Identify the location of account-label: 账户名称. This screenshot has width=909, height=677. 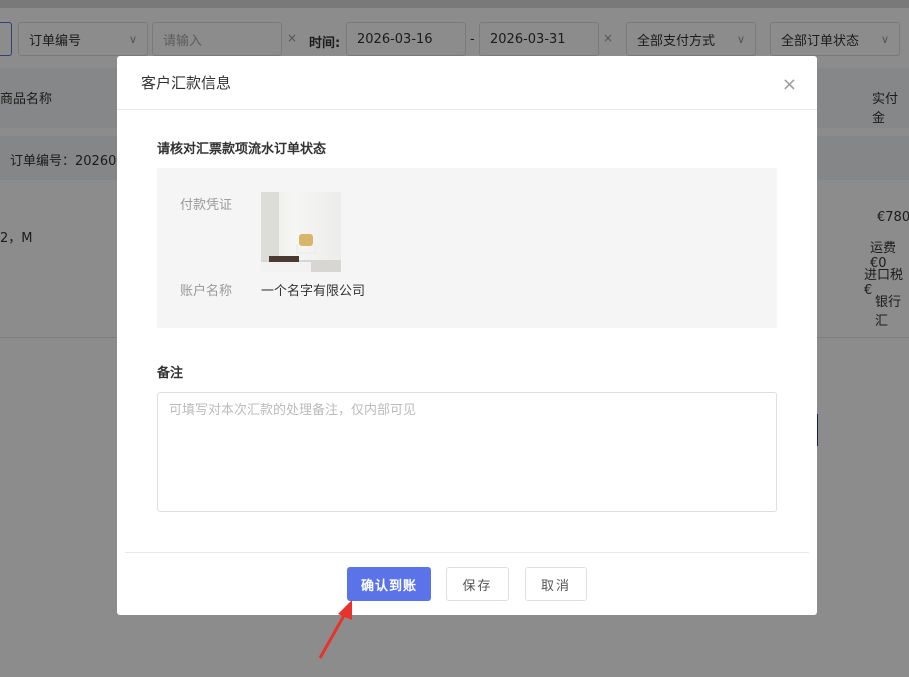
(206, 291).